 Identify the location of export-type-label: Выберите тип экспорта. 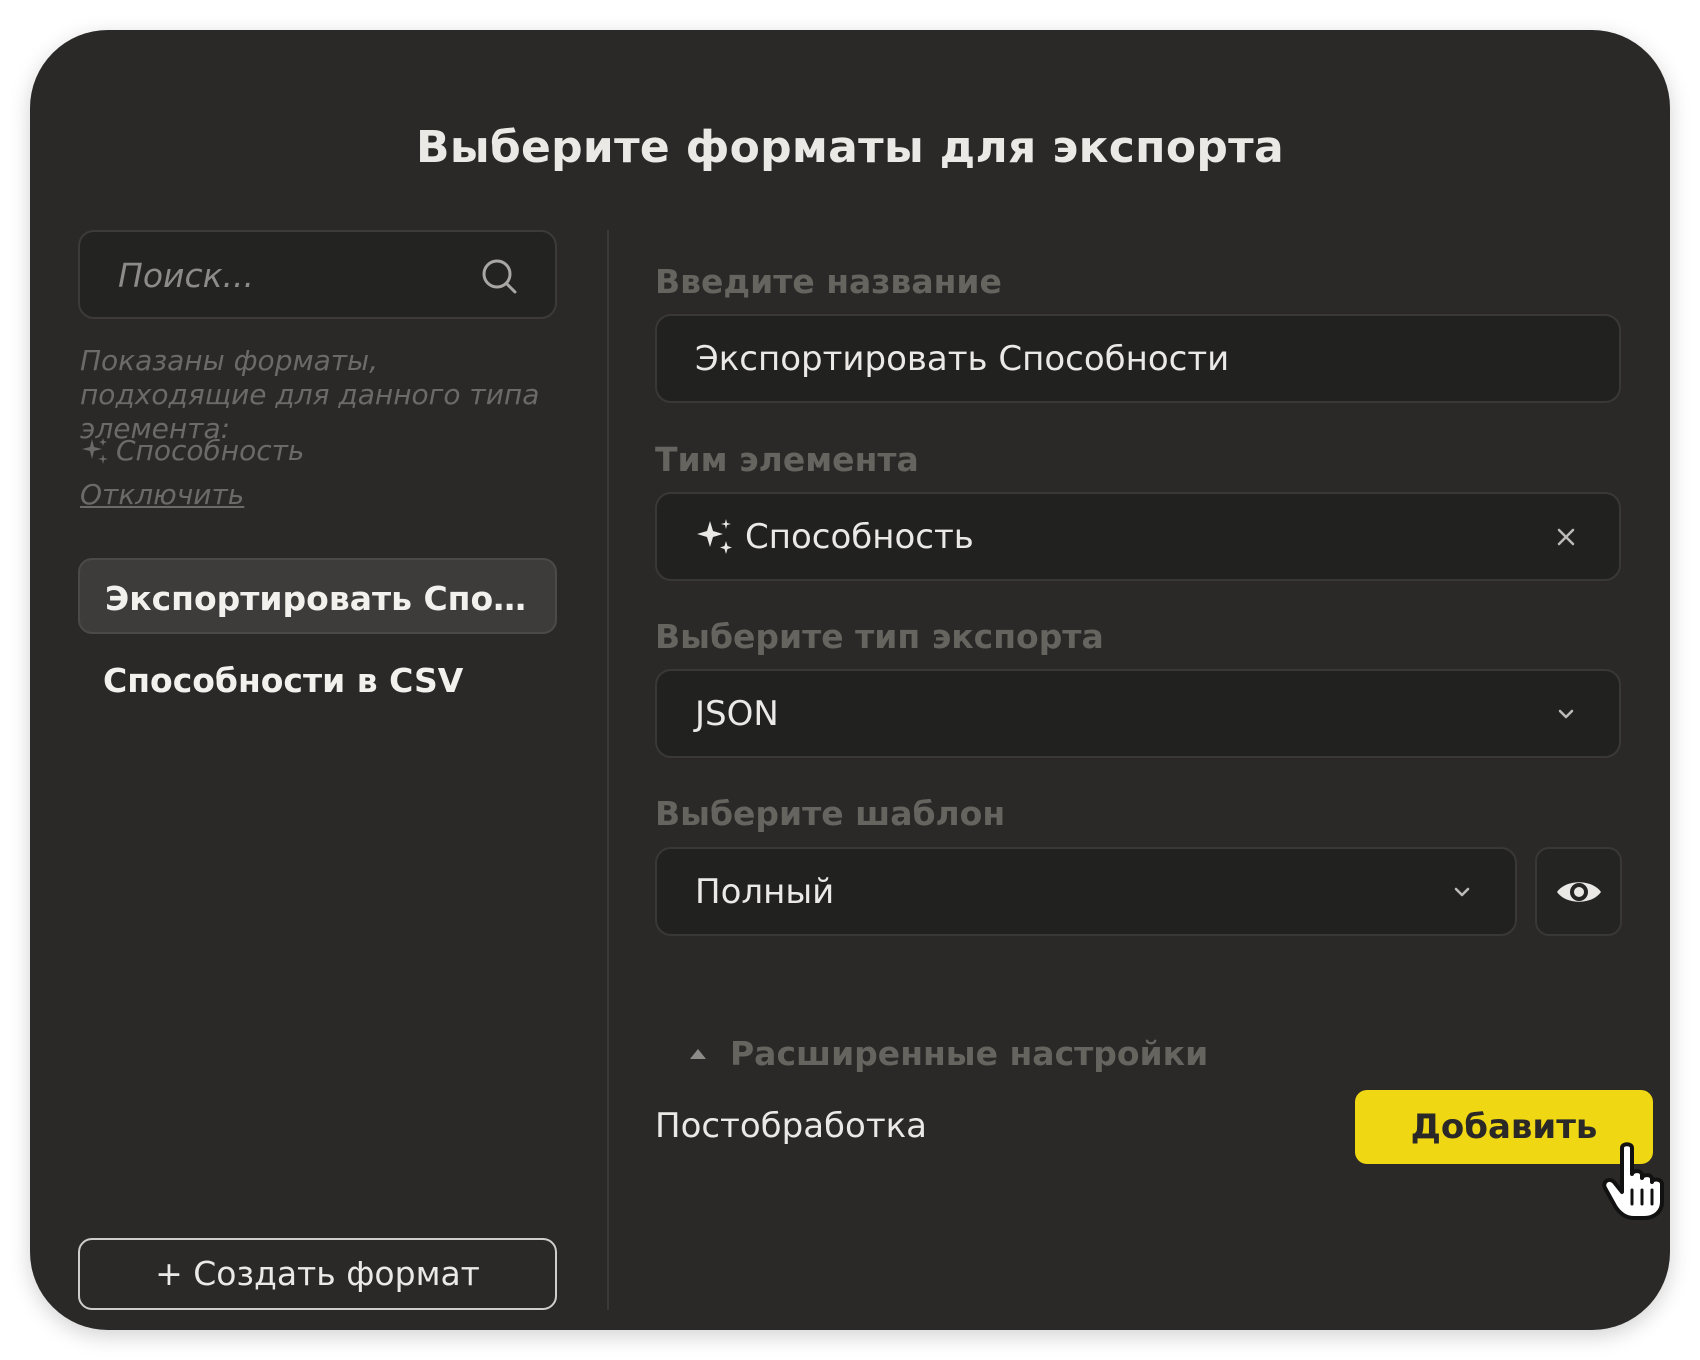
(879, 636).